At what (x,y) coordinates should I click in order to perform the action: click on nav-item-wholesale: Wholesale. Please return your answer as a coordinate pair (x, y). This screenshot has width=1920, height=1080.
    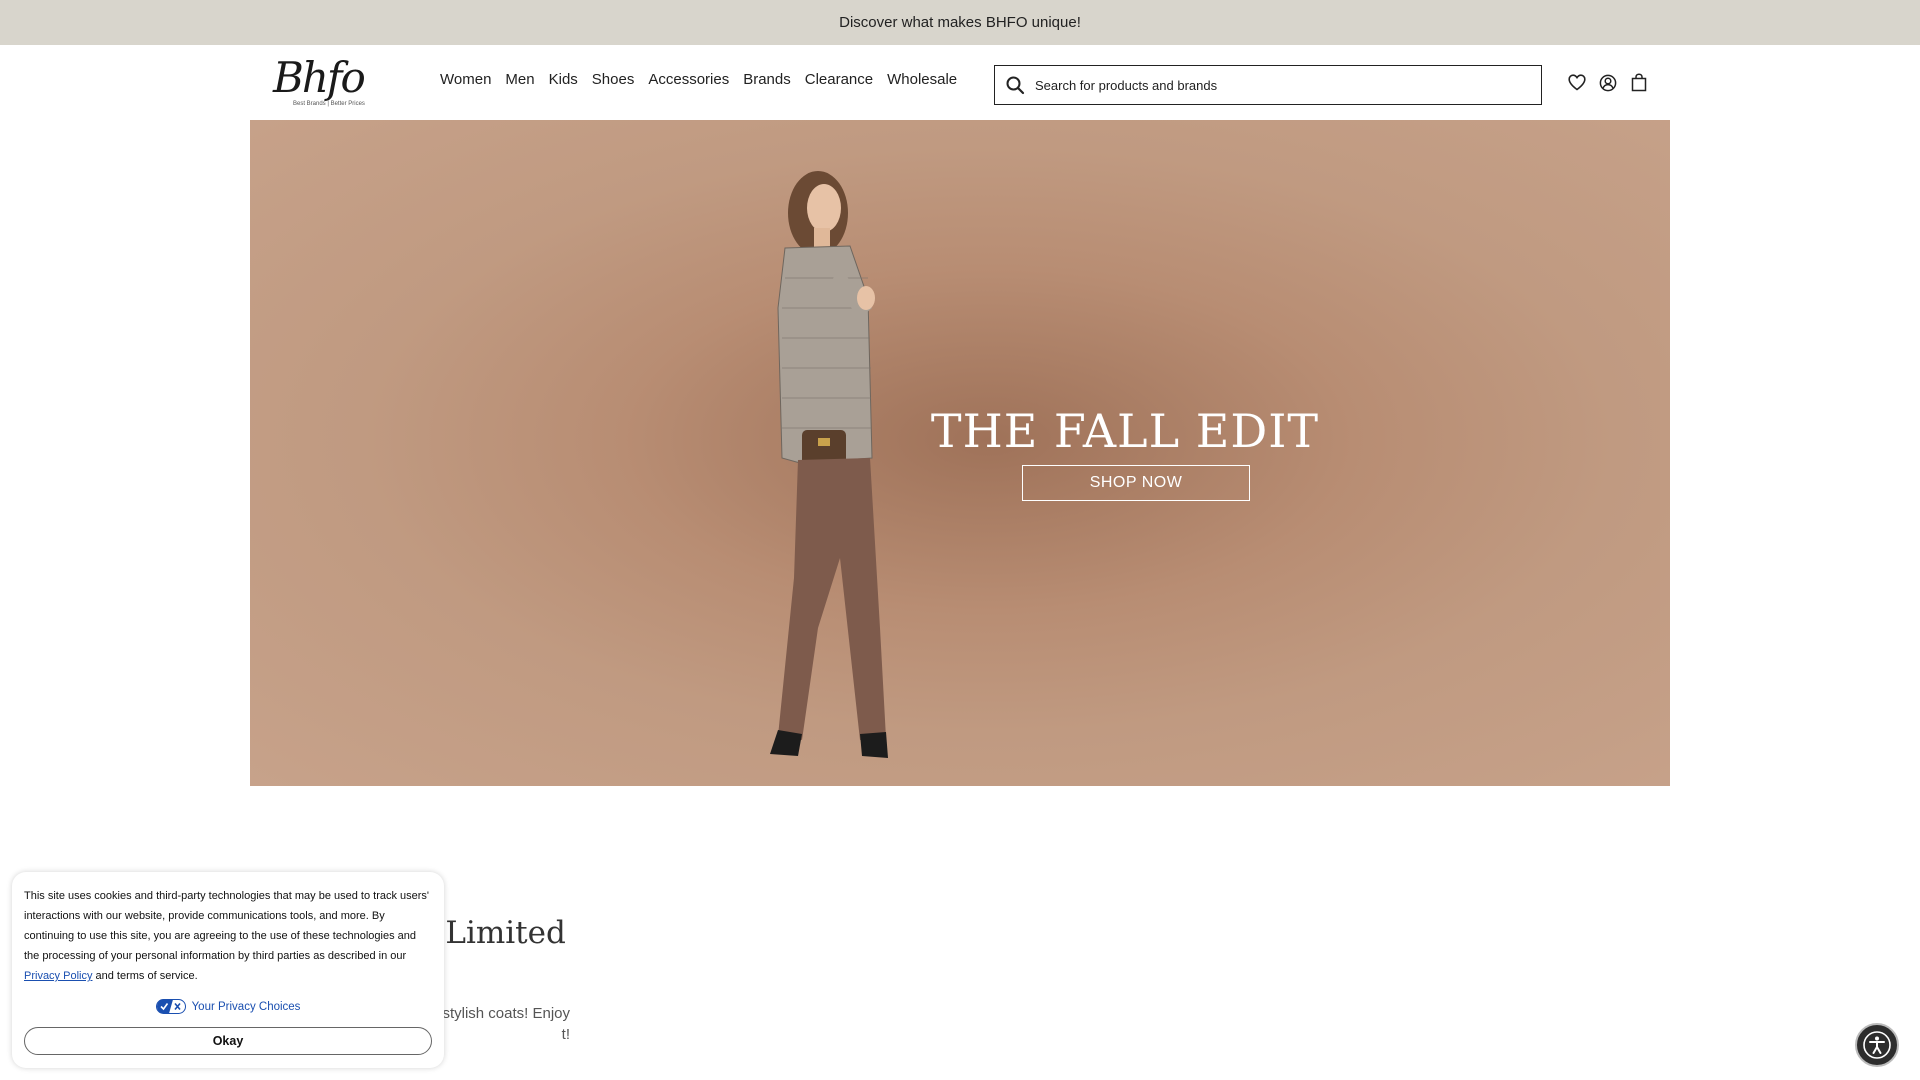
    Looking at the image, I should click on (922, 79).